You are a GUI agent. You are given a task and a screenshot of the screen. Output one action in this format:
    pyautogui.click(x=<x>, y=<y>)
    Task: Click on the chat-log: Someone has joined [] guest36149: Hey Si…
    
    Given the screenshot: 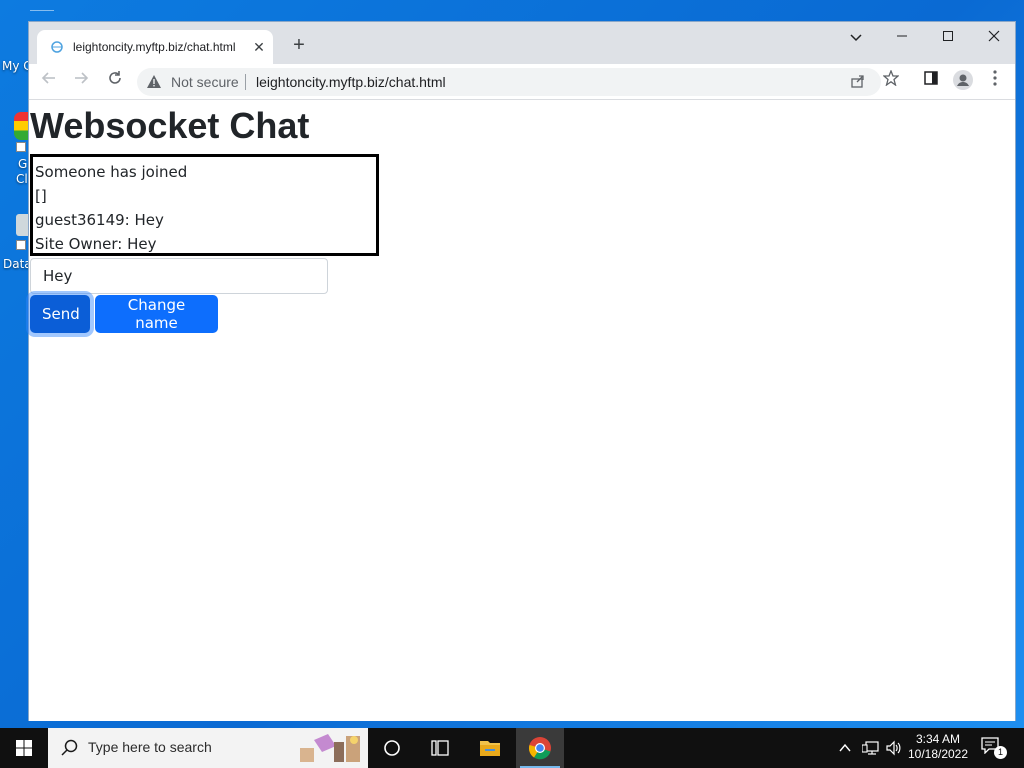 What is the action you would take?
    pyautogui.click(x=204, y=205)
    